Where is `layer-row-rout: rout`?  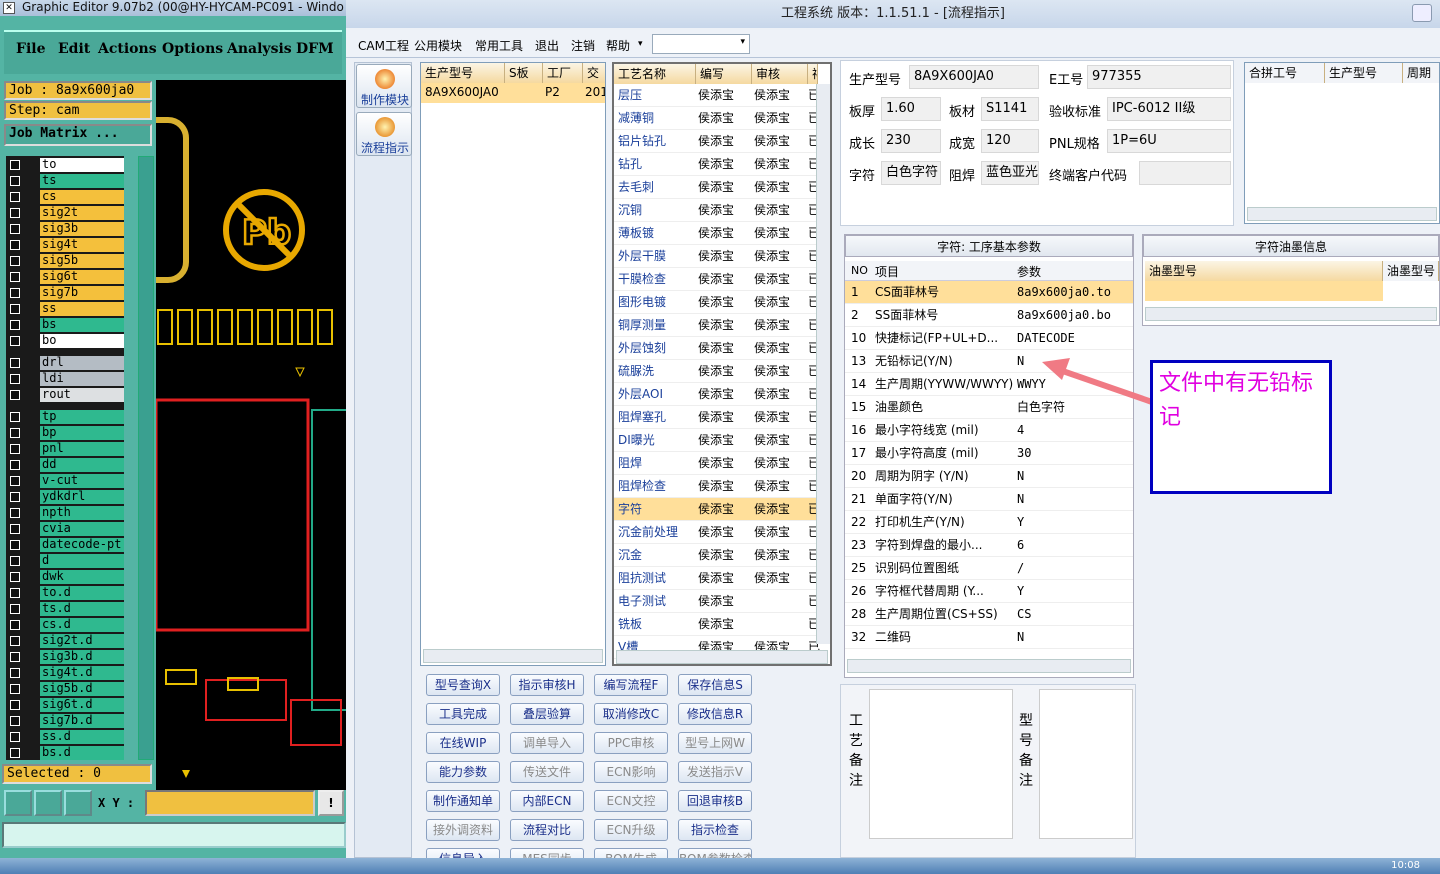
layer-row-rout: rout is located at coordinates (65, 395).